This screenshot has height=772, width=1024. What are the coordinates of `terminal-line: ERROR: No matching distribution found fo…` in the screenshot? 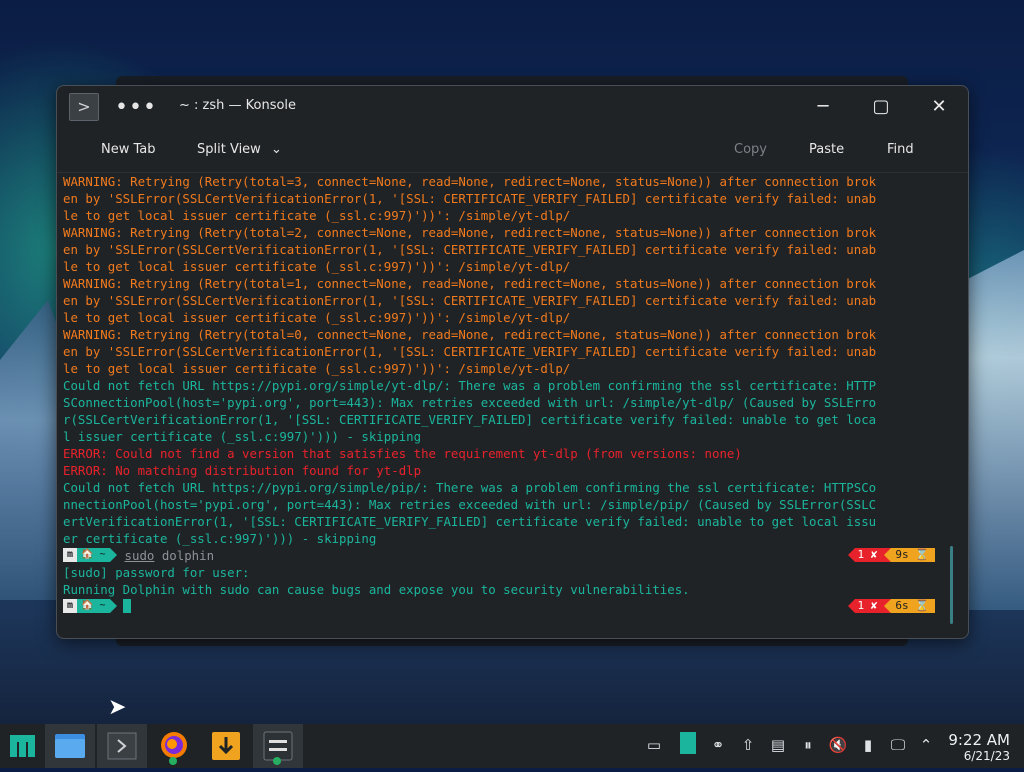 It's located at (242, 470).